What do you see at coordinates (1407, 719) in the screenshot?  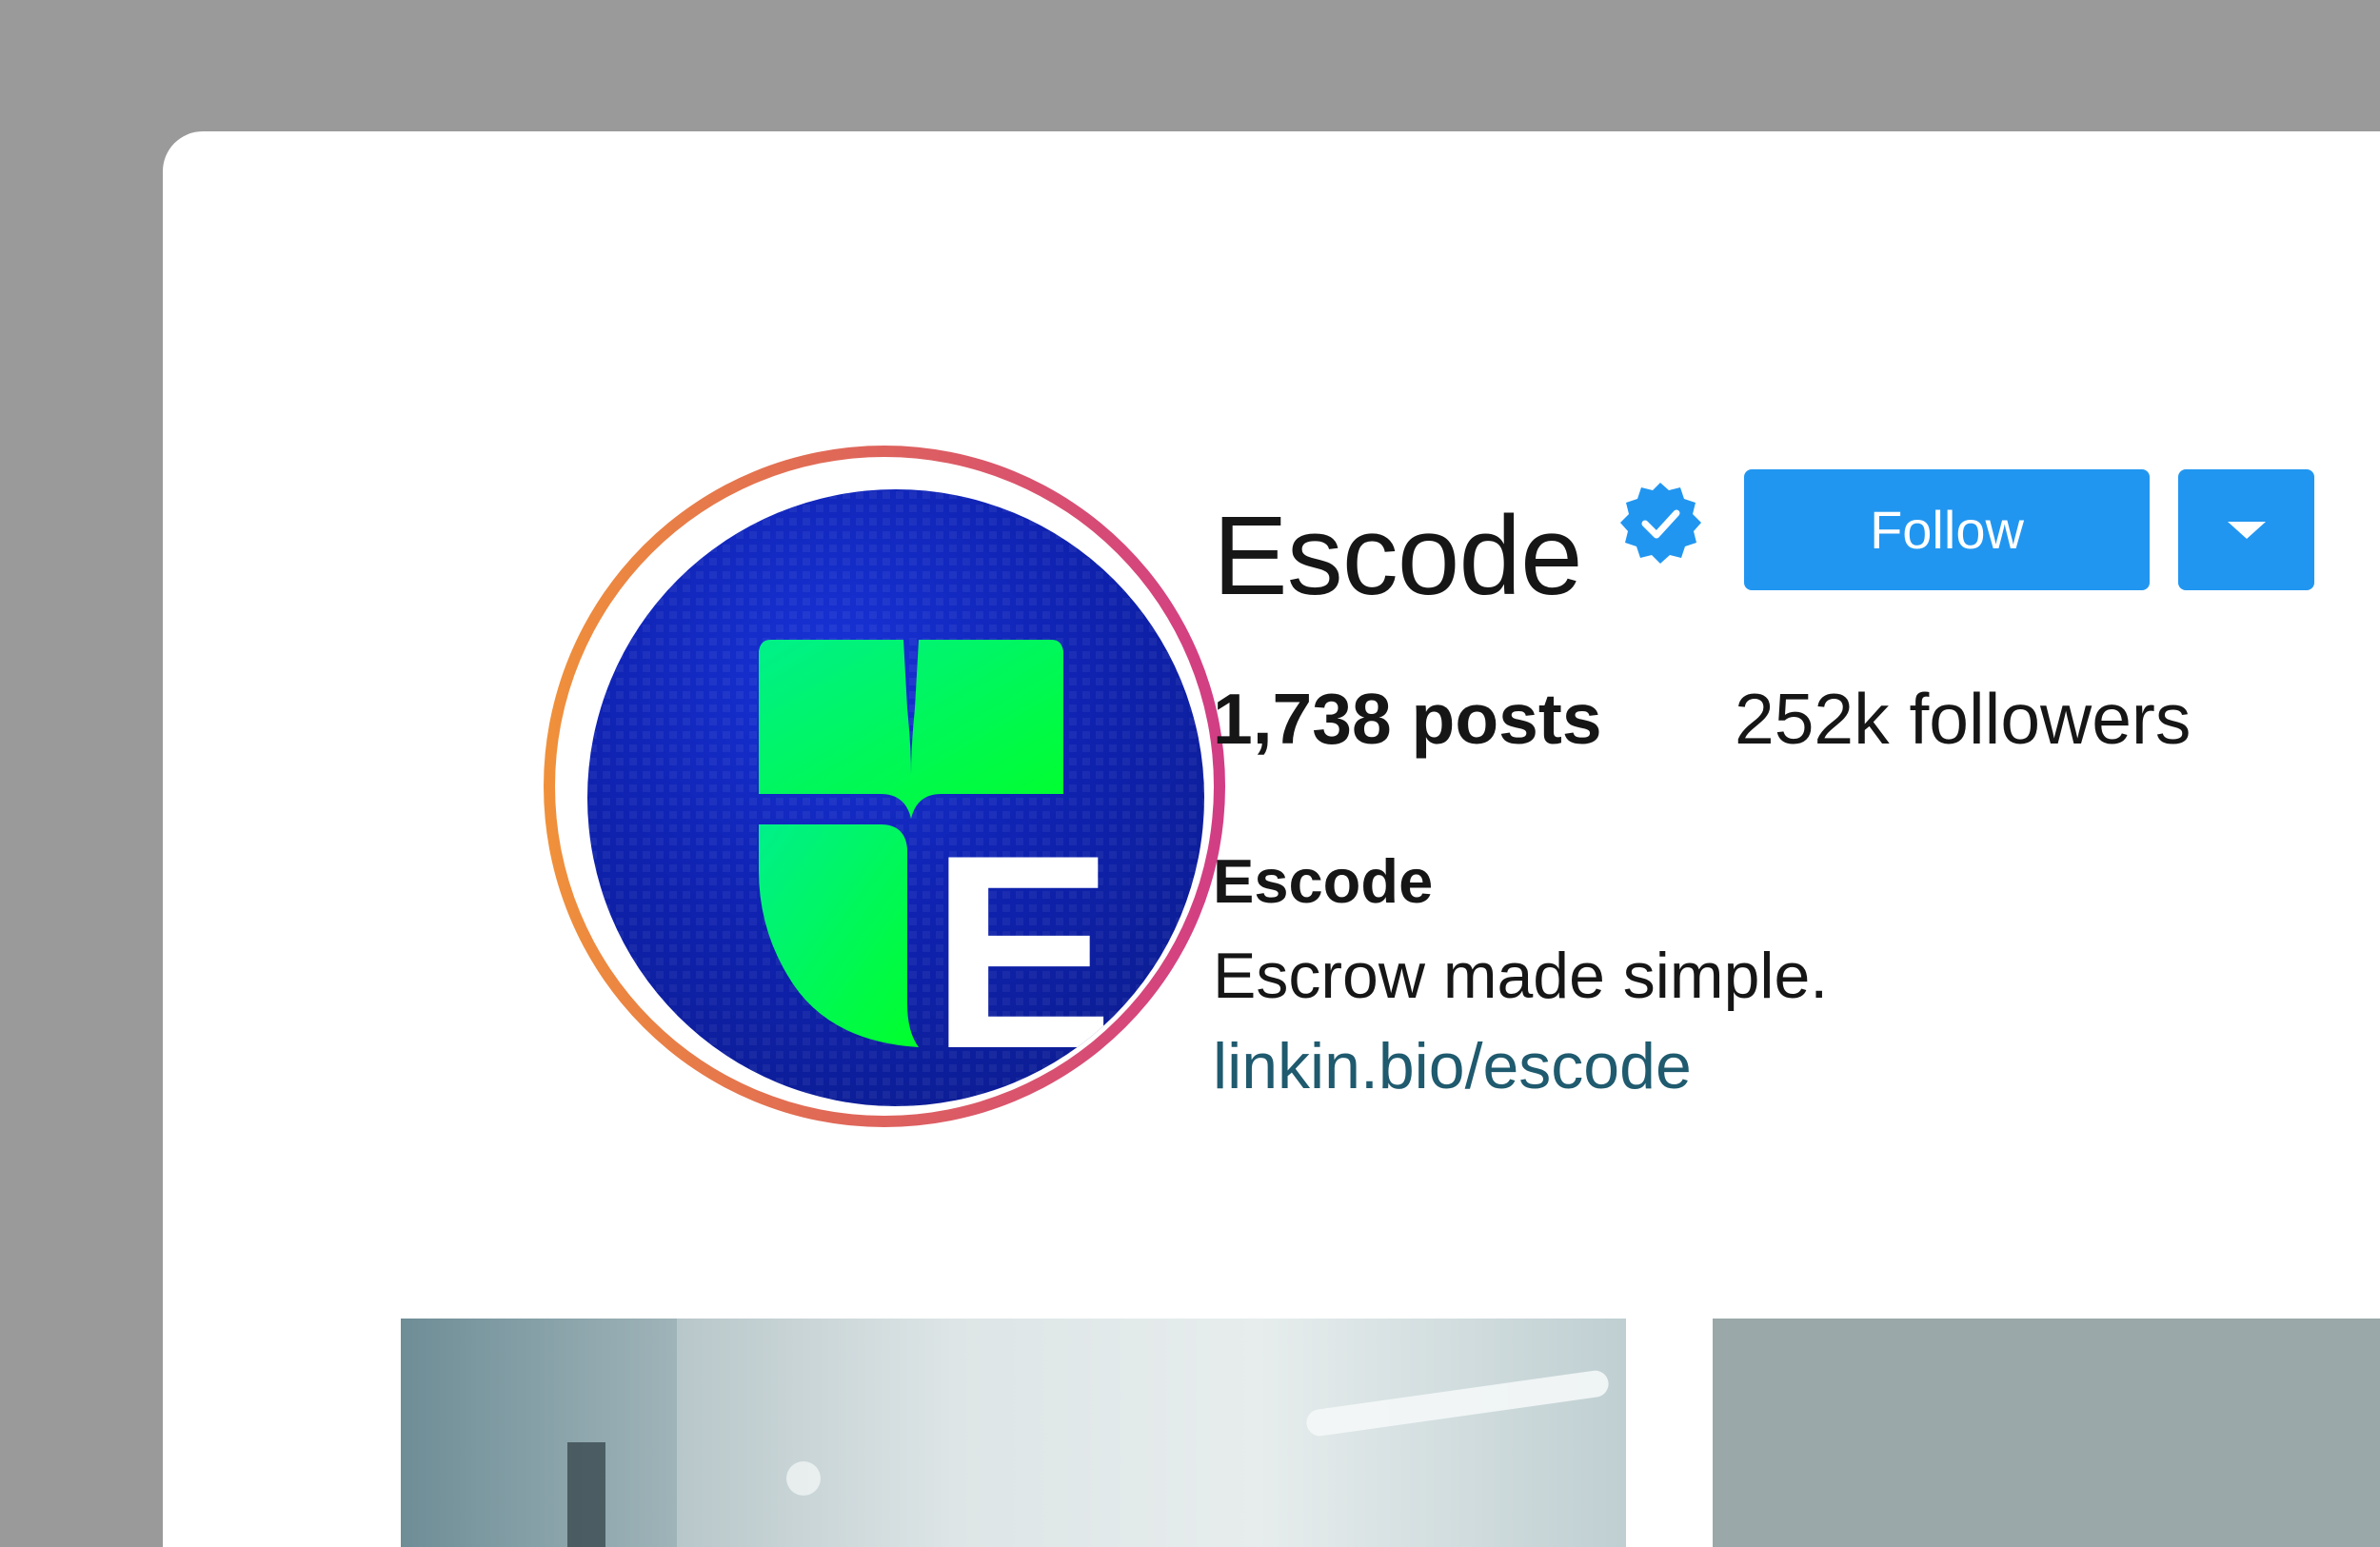 I see `posts-count: 1,738 posts` at bounding box center [1407, 719].